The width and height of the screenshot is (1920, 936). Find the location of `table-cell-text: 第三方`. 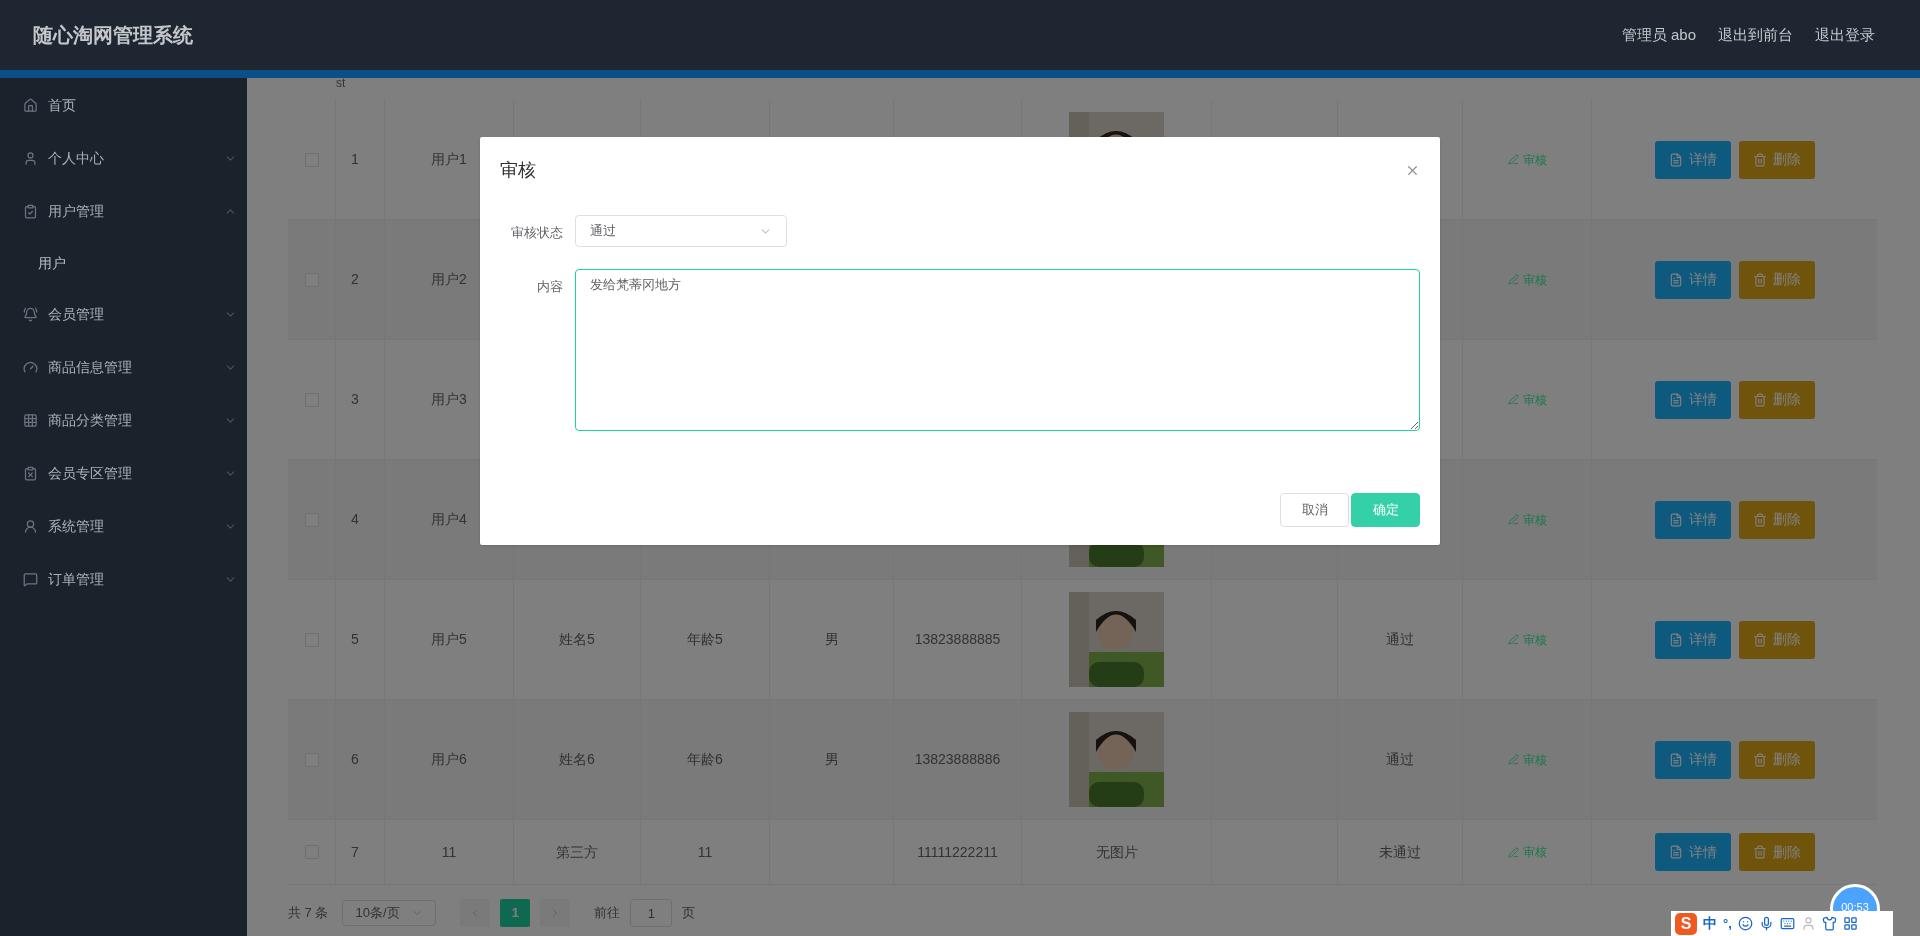

table-cell-text: 第三方 is located at coordinates (577, 852).